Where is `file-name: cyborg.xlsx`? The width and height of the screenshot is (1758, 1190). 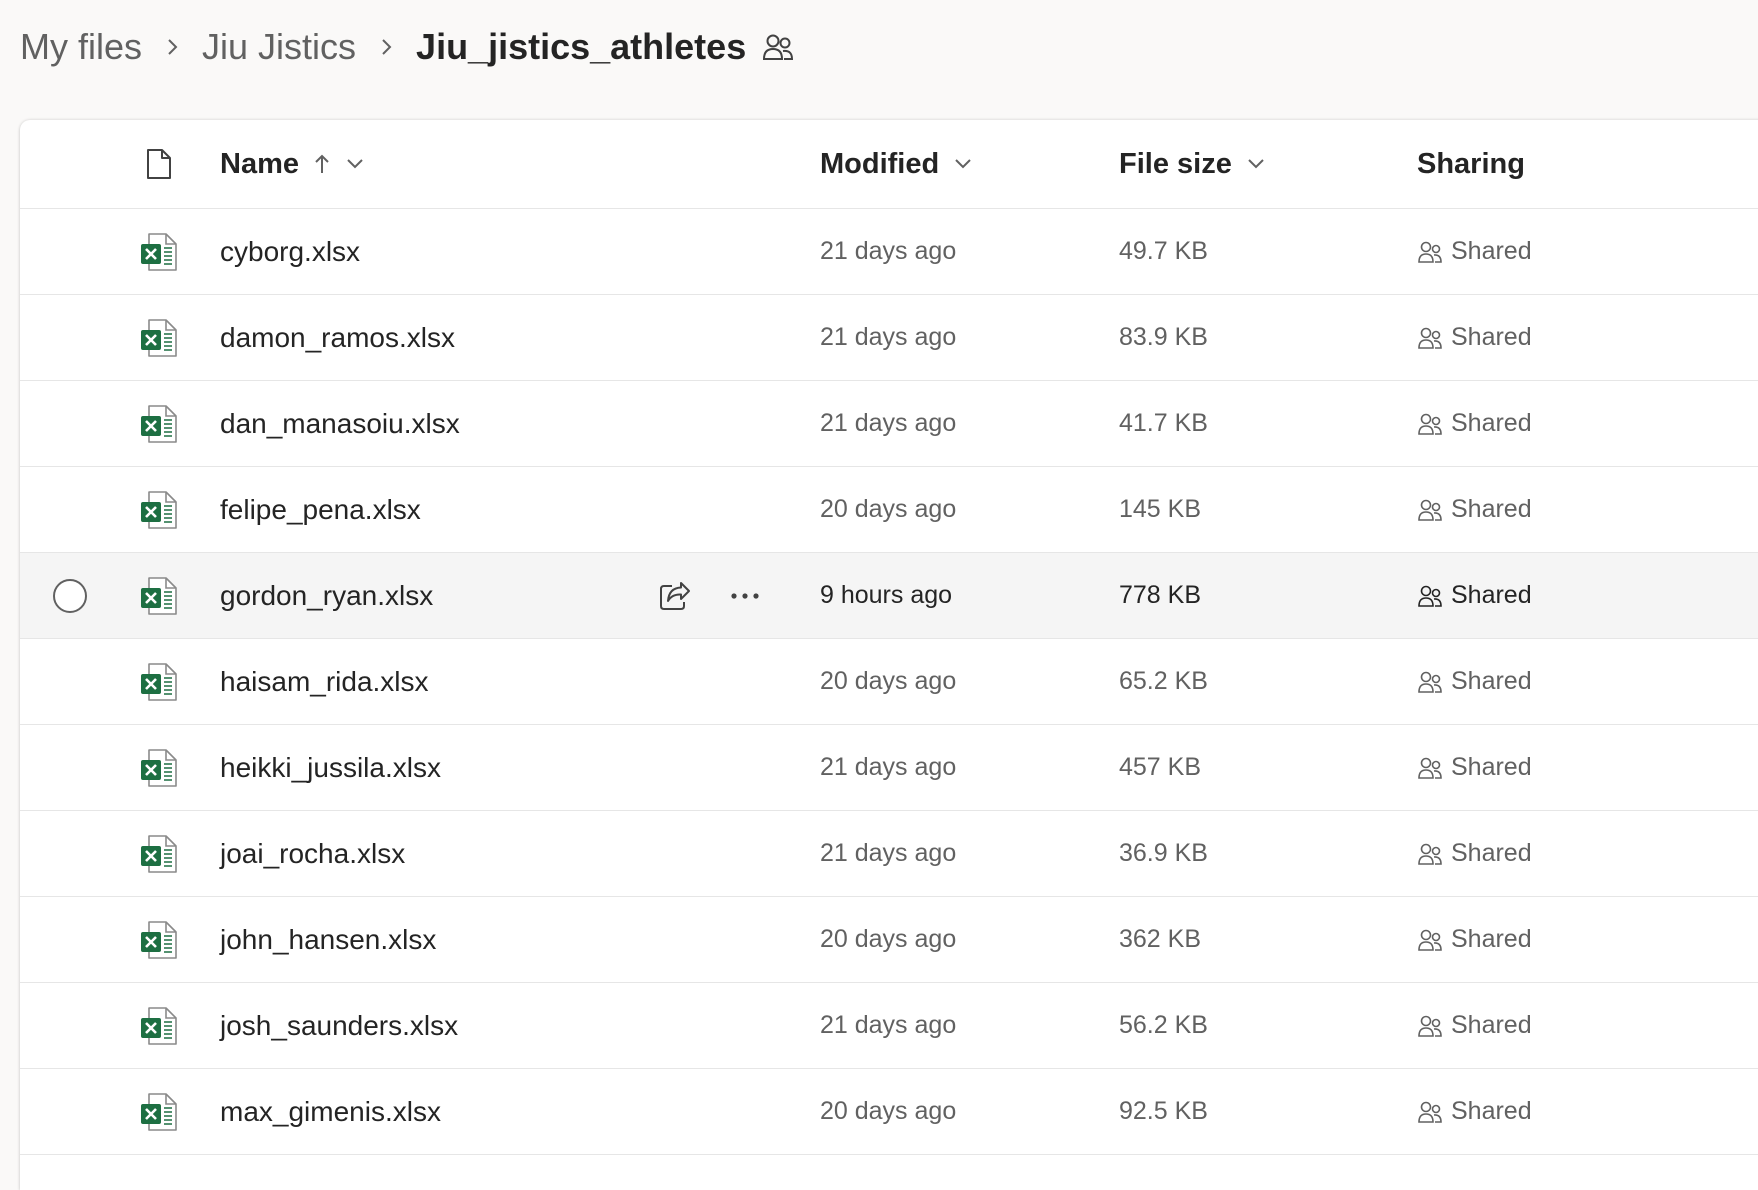
file-name: cyborg.xlsx is located at coordinates (290, 252).